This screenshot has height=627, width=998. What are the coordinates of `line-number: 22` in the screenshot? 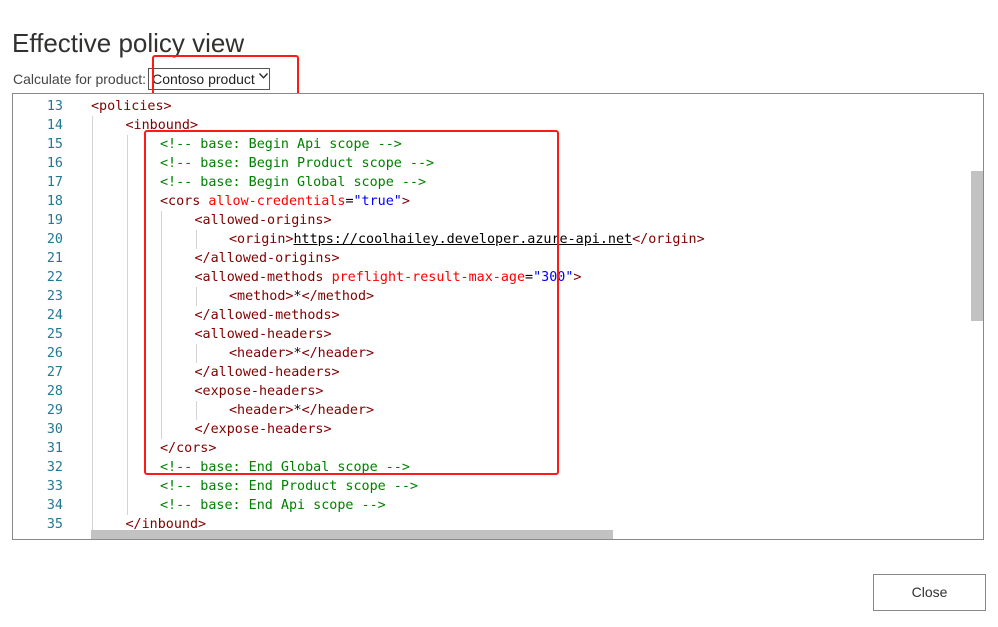 It's located at (54, 277).